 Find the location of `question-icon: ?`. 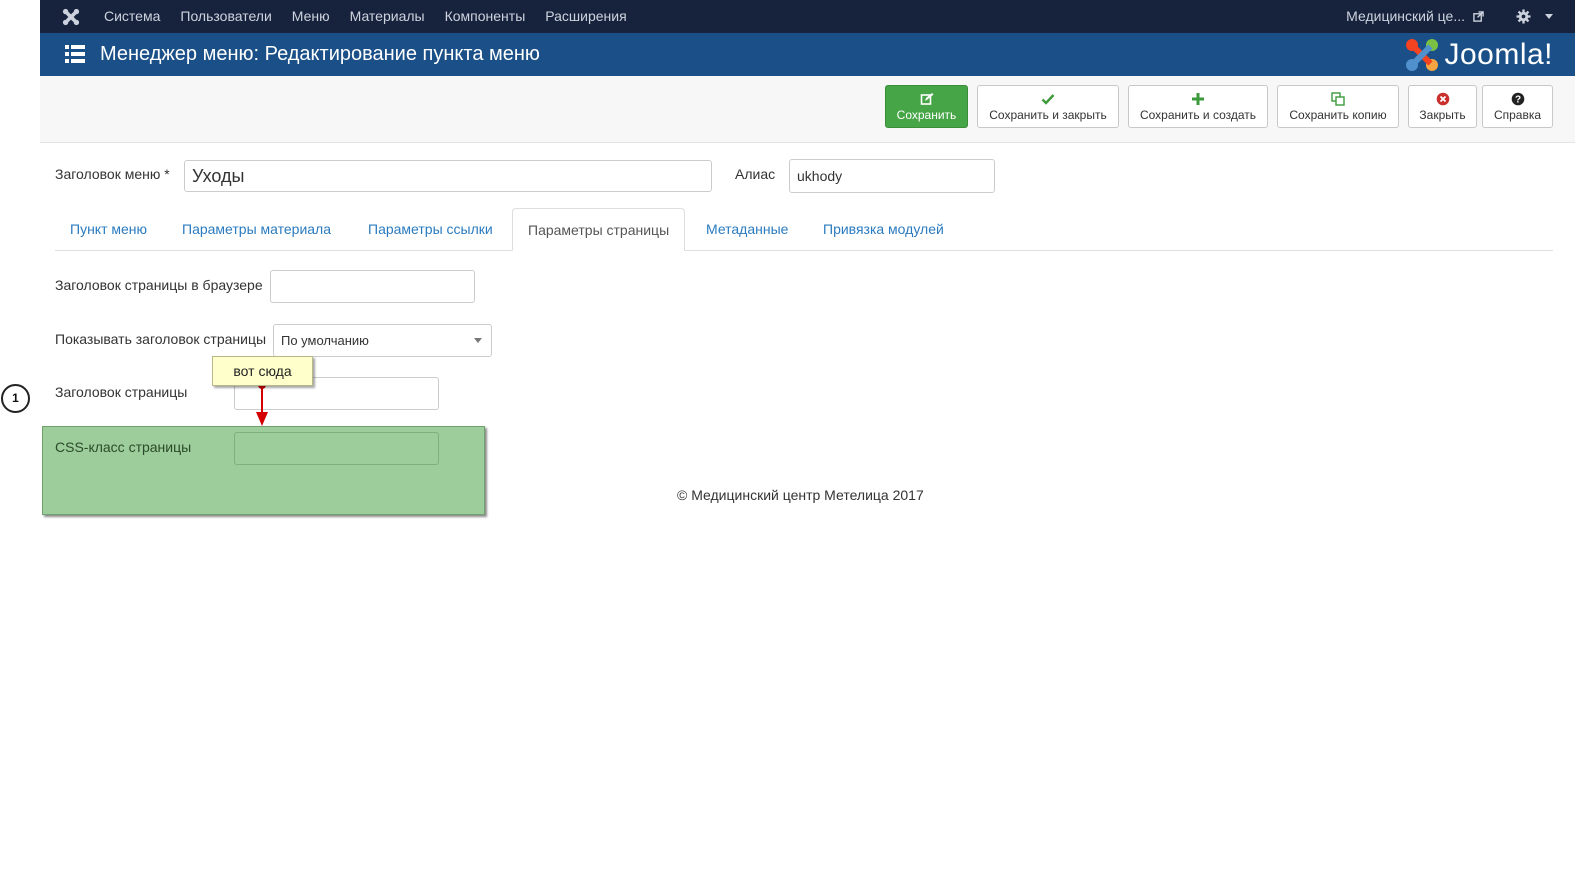

question-icon: ? is located at coordinates (1517, 99).